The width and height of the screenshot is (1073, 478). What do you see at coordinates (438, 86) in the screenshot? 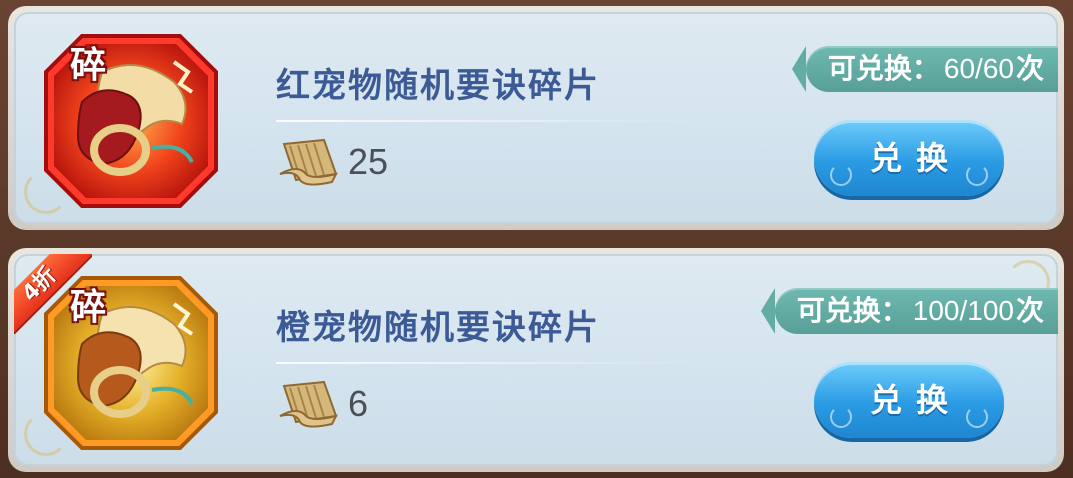
I see `item-name: 红宠物随机要诀碎片` at bounding box center [438, 86].